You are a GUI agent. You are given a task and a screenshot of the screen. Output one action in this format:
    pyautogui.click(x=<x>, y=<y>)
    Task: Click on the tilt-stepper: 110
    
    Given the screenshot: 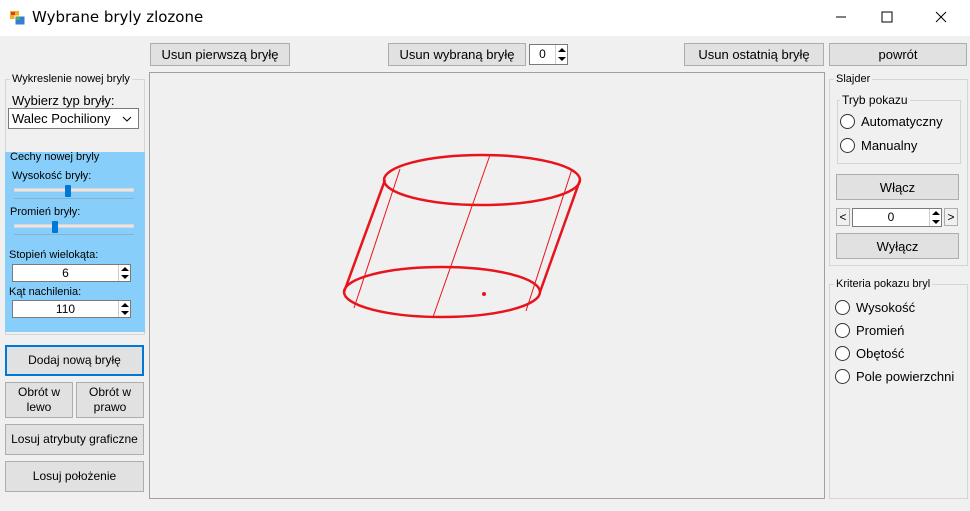 What is the action you would take?
    pyautogui.click(x=71, y=309)
    